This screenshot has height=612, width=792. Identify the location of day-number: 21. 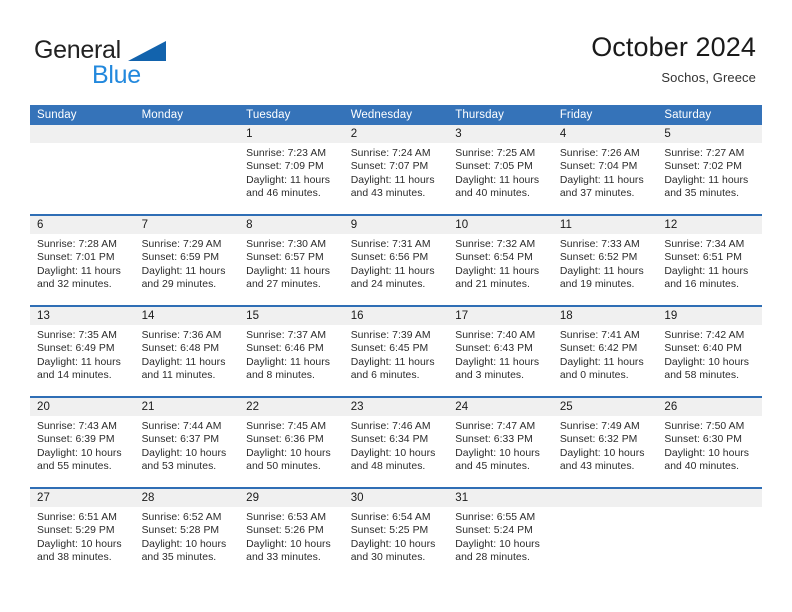
(187, 407).